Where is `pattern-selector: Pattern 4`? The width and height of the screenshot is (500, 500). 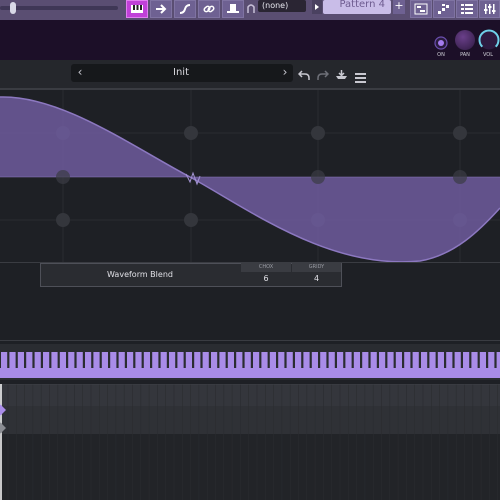 pattern-selector: Pattern 4 is located at coordinates (357, 7).